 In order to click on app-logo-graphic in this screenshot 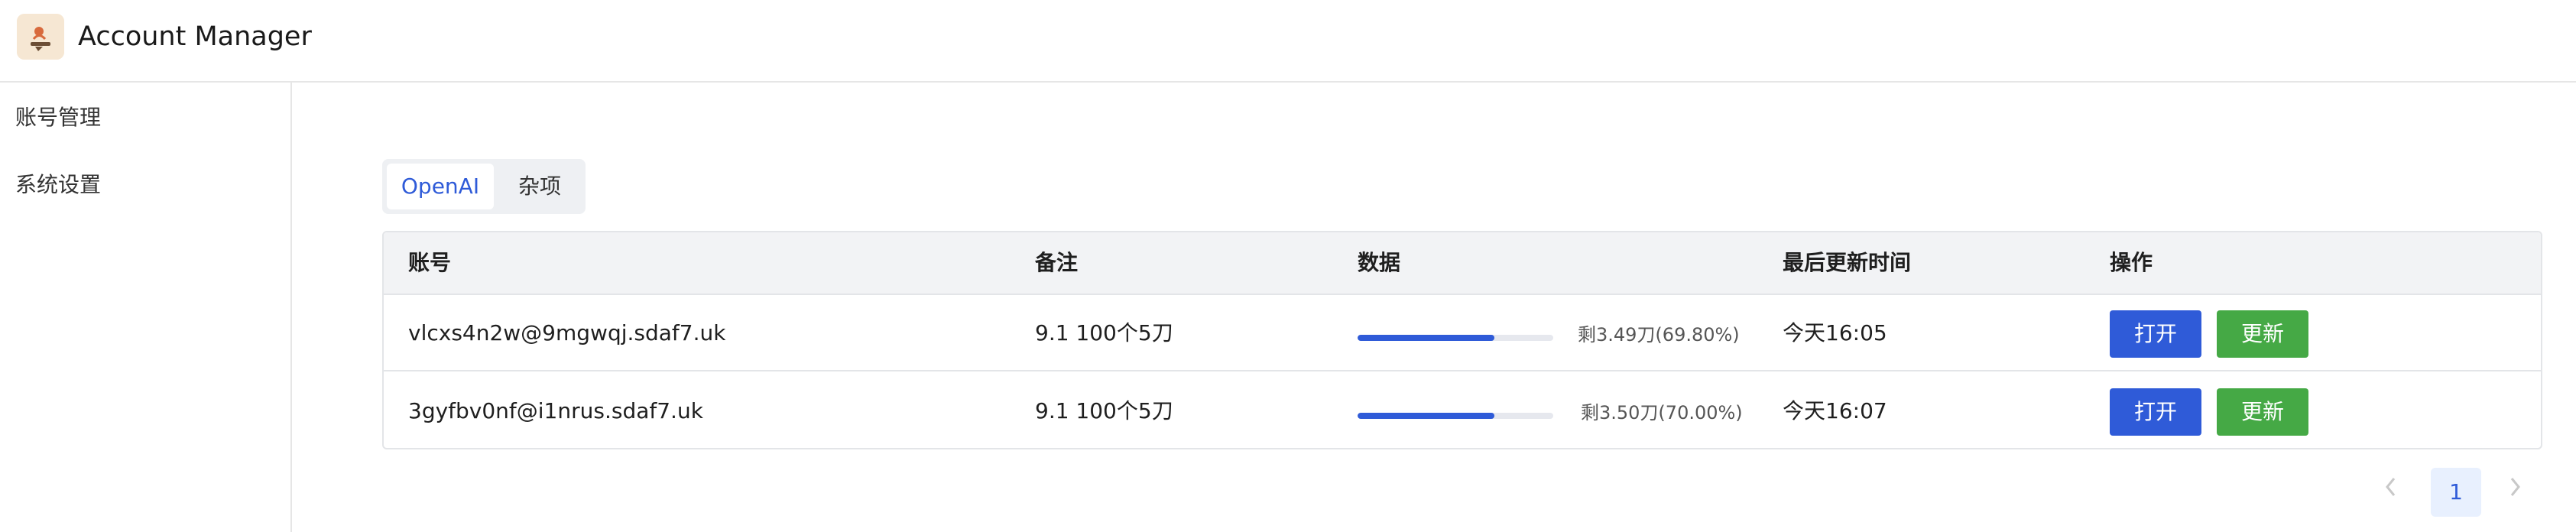, I will do `click(40, 37)`.